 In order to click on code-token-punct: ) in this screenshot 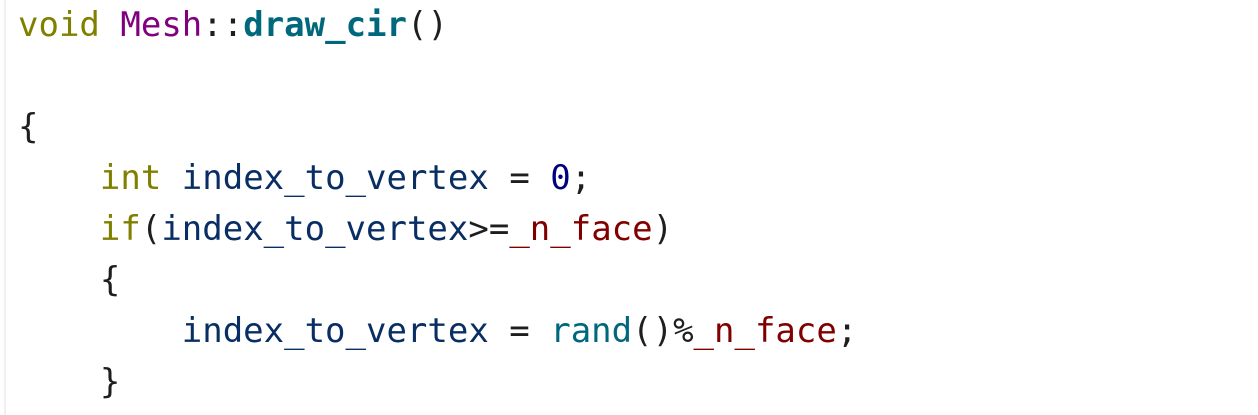, I will do `click(663, 229)`.